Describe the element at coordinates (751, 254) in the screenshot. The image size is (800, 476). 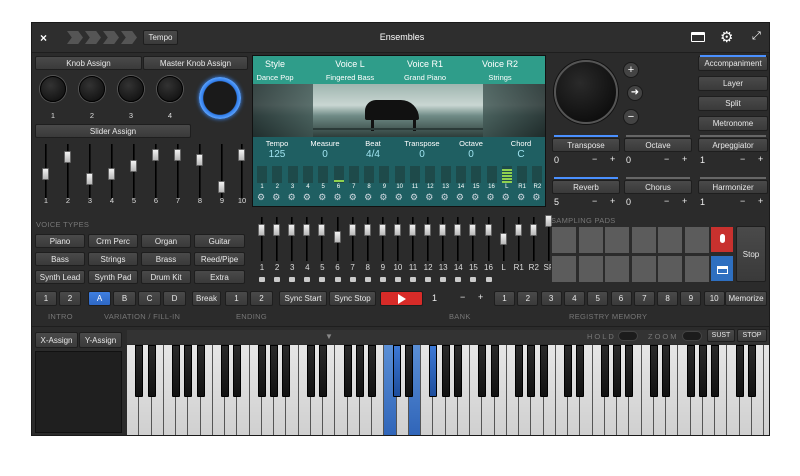
I see `pads-stop-button: Stop` at that location.